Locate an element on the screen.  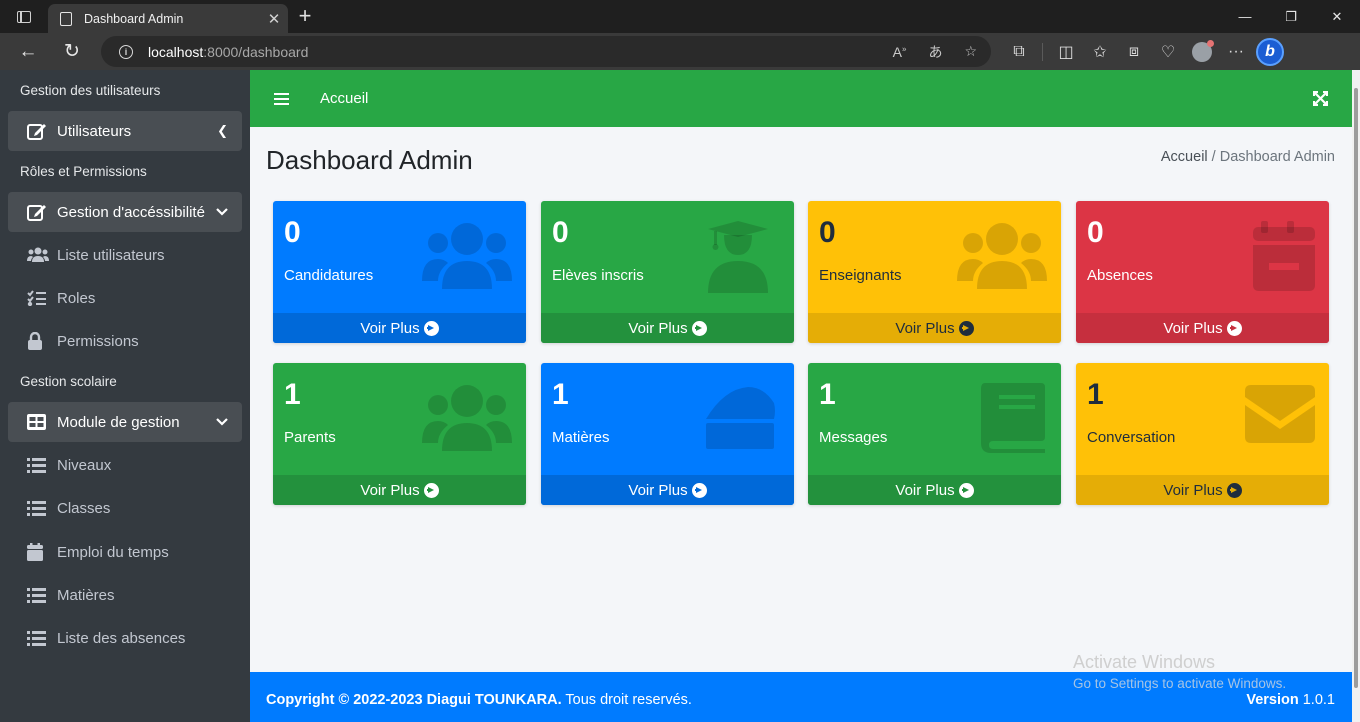
breadcrumb-home-link: Accueil is located at coordinates (1184, 157).